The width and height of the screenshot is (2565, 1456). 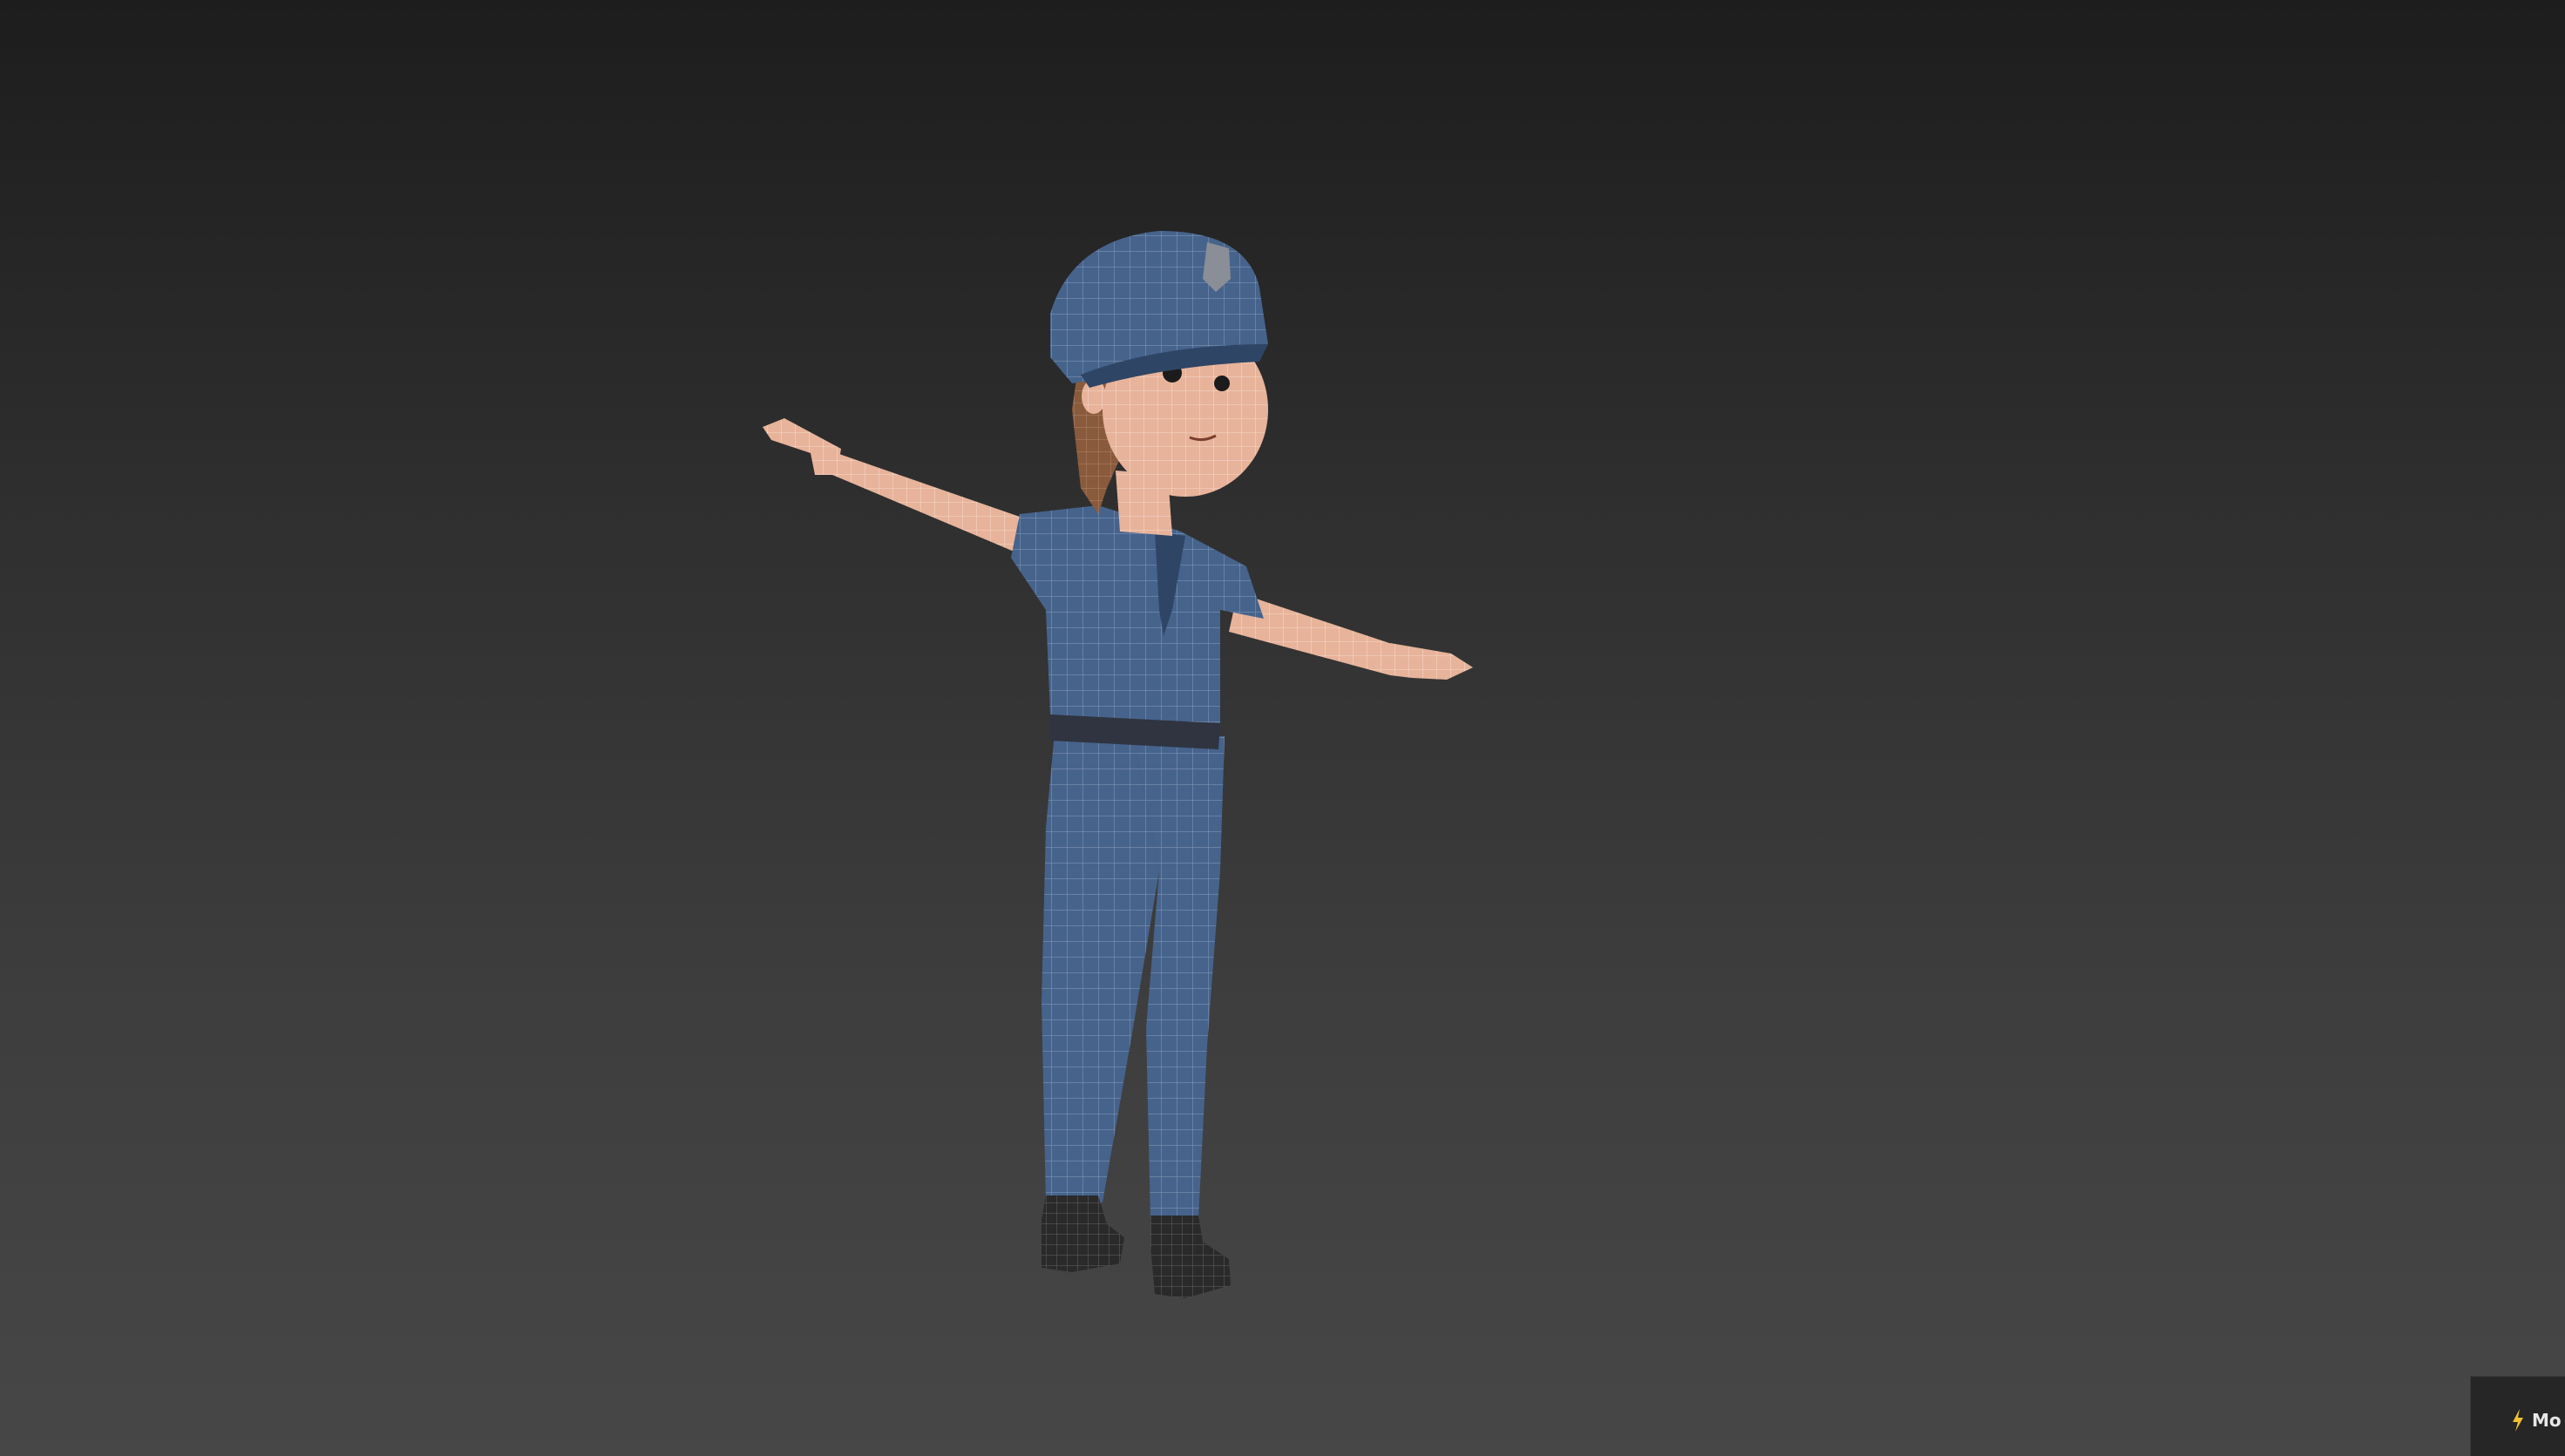 What do you see at coordinates (2518, 1420) in the screenshot?
I see `lightning-icon` at bounding box center [2518, 1420].